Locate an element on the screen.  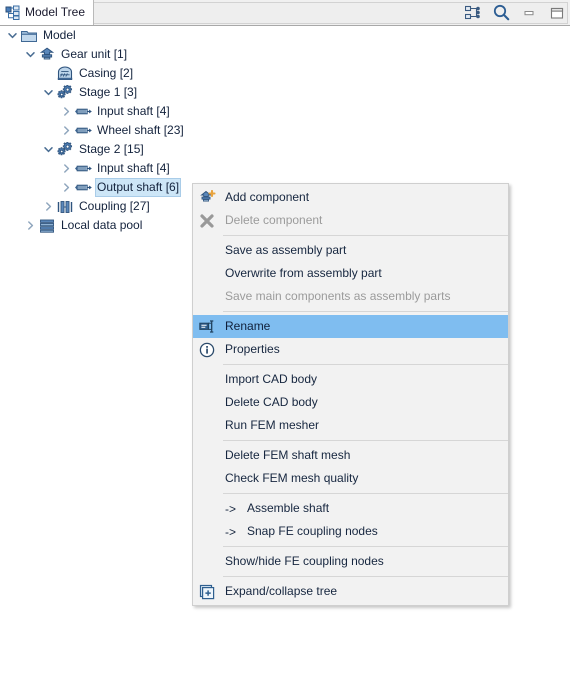
menu-item: Overwrite from assembly part is located at coordinates (350, 273).